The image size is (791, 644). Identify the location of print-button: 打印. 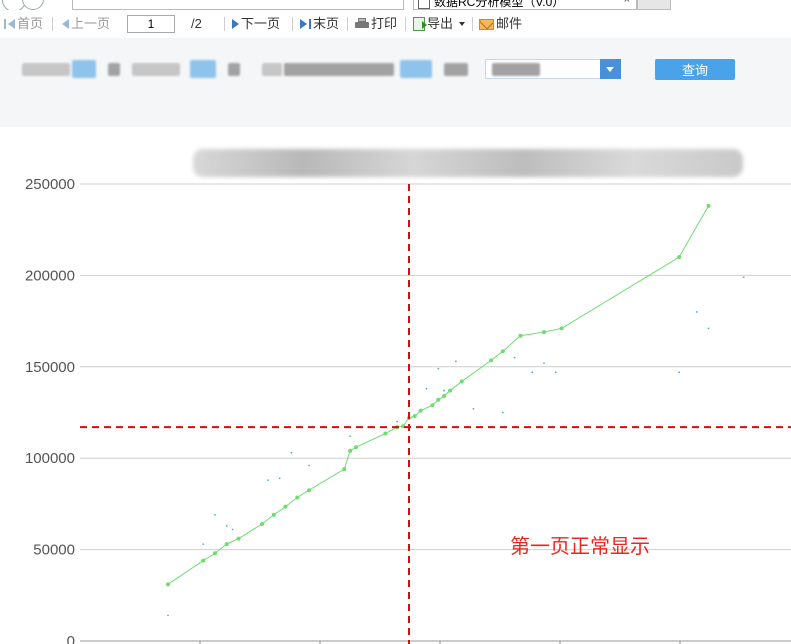
(376, 24).